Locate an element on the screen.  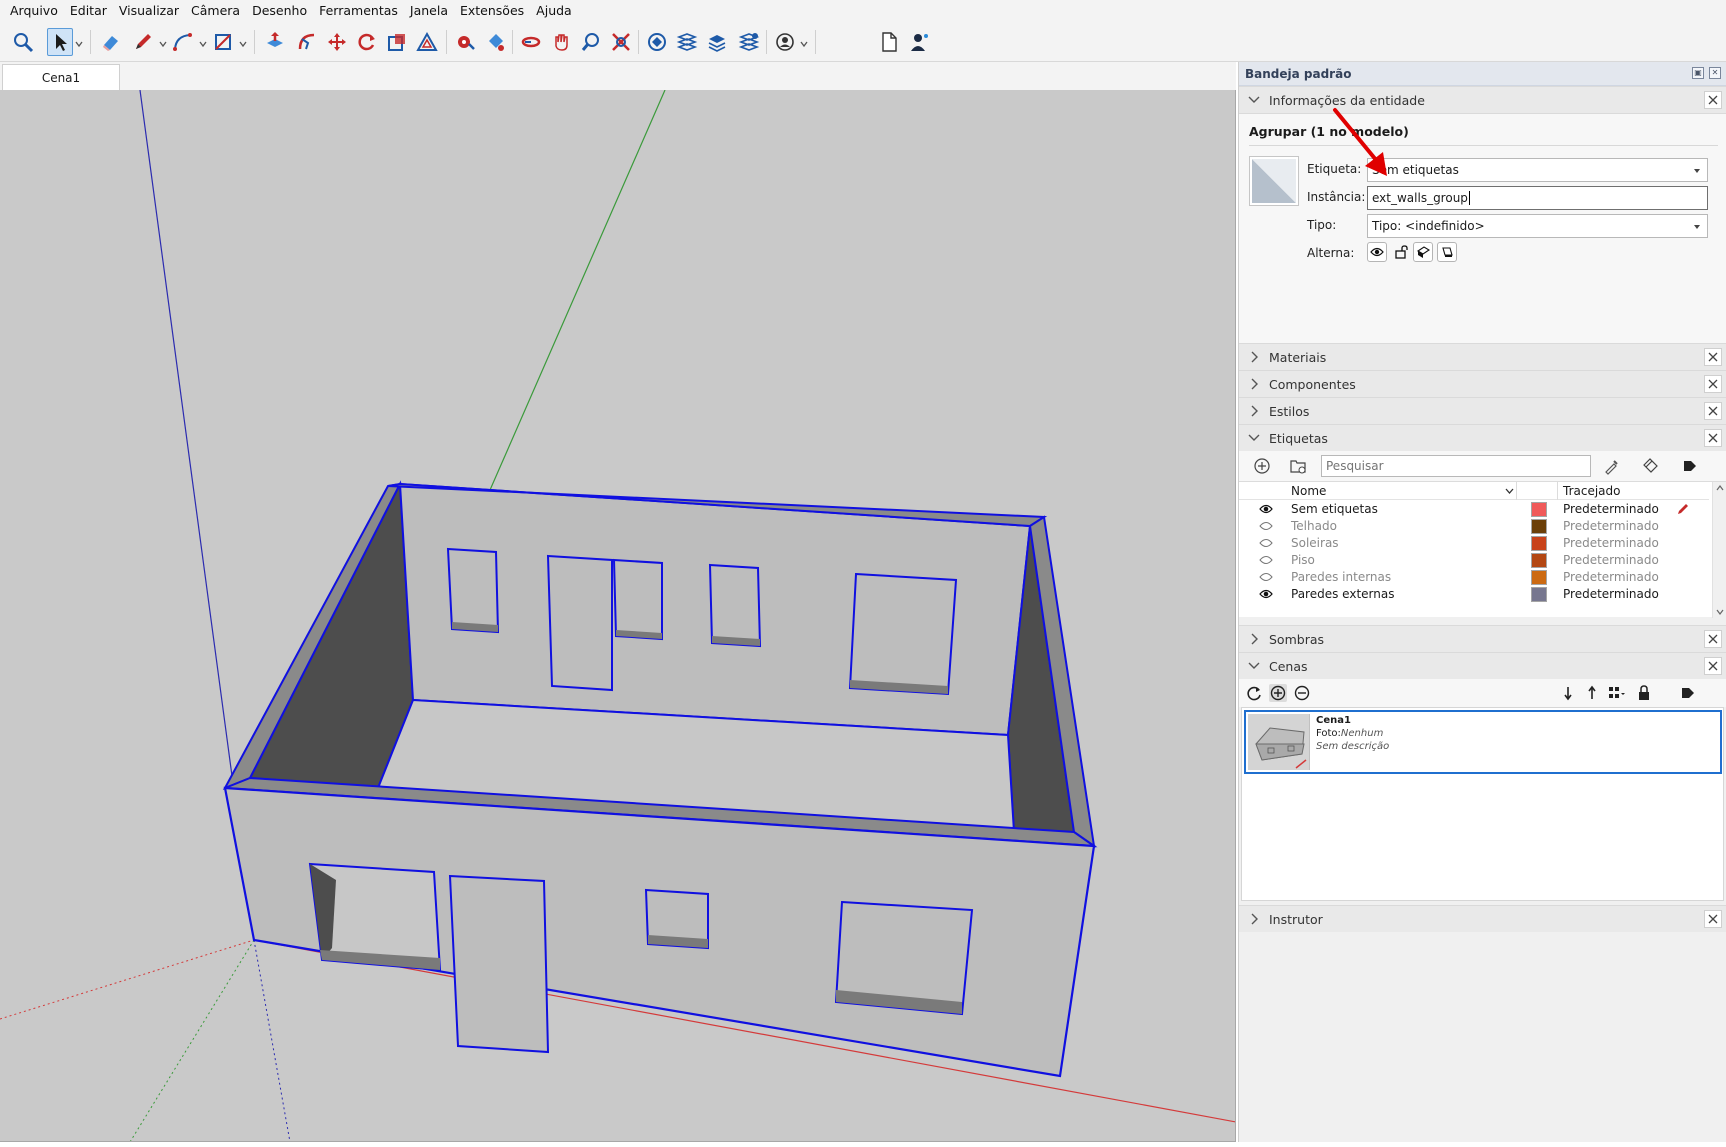
remove-scene-icon is located at coordinates (1302, 693).